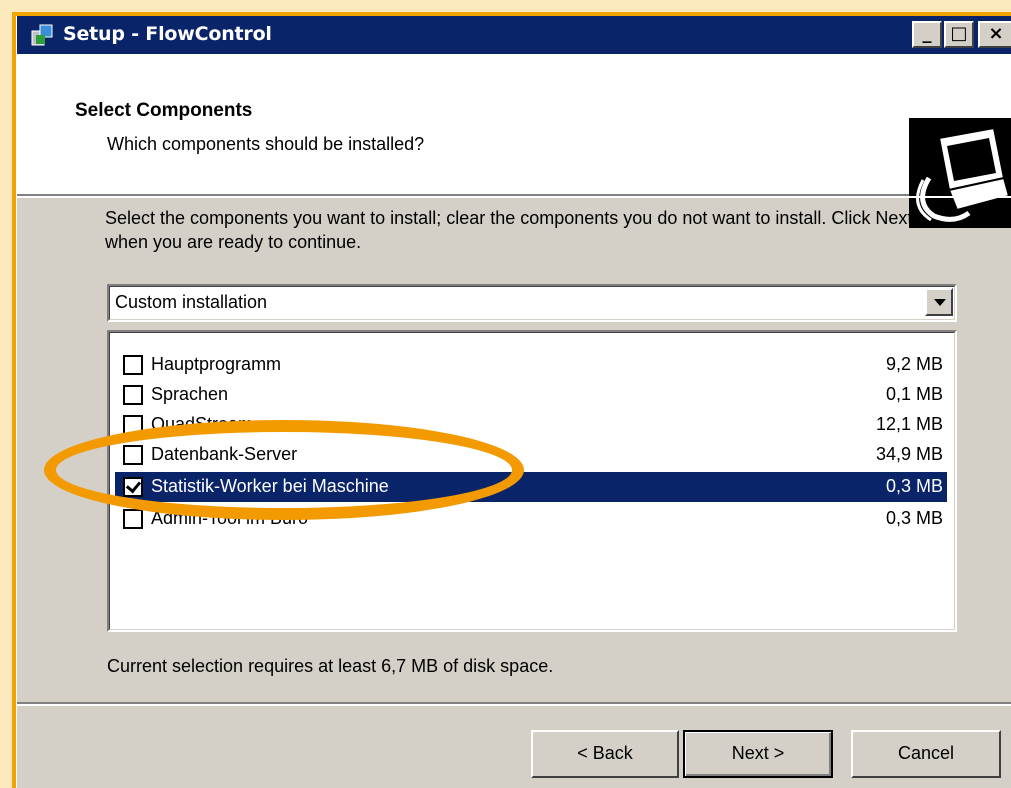 This screenshot has width=1011, height=788. I want to click on component-row-sprachen: Sprachen 0,1 MB, so click(531, 395).